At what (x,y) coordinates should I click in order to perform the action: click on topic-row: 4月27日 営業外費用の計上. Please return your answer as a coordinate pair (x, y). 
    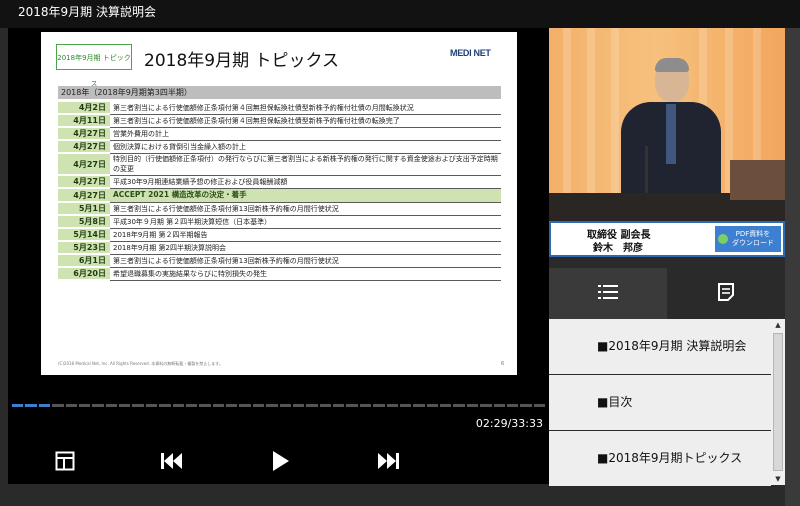
    Looking at the image, I should click on (279, 134).